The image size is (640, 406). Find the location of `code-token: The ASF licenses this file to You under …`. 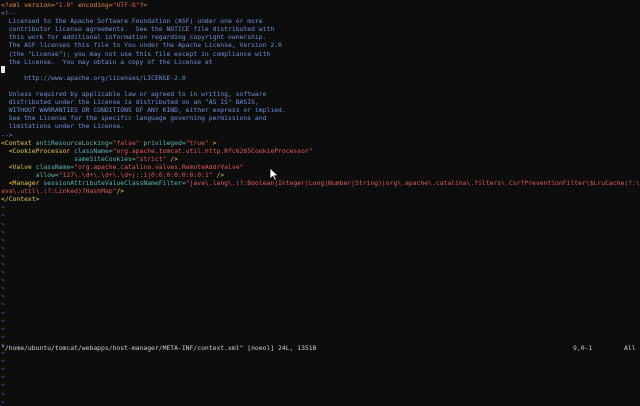

code-token: The ASF licenses this file to You under … is located at coordinates (141, 45).